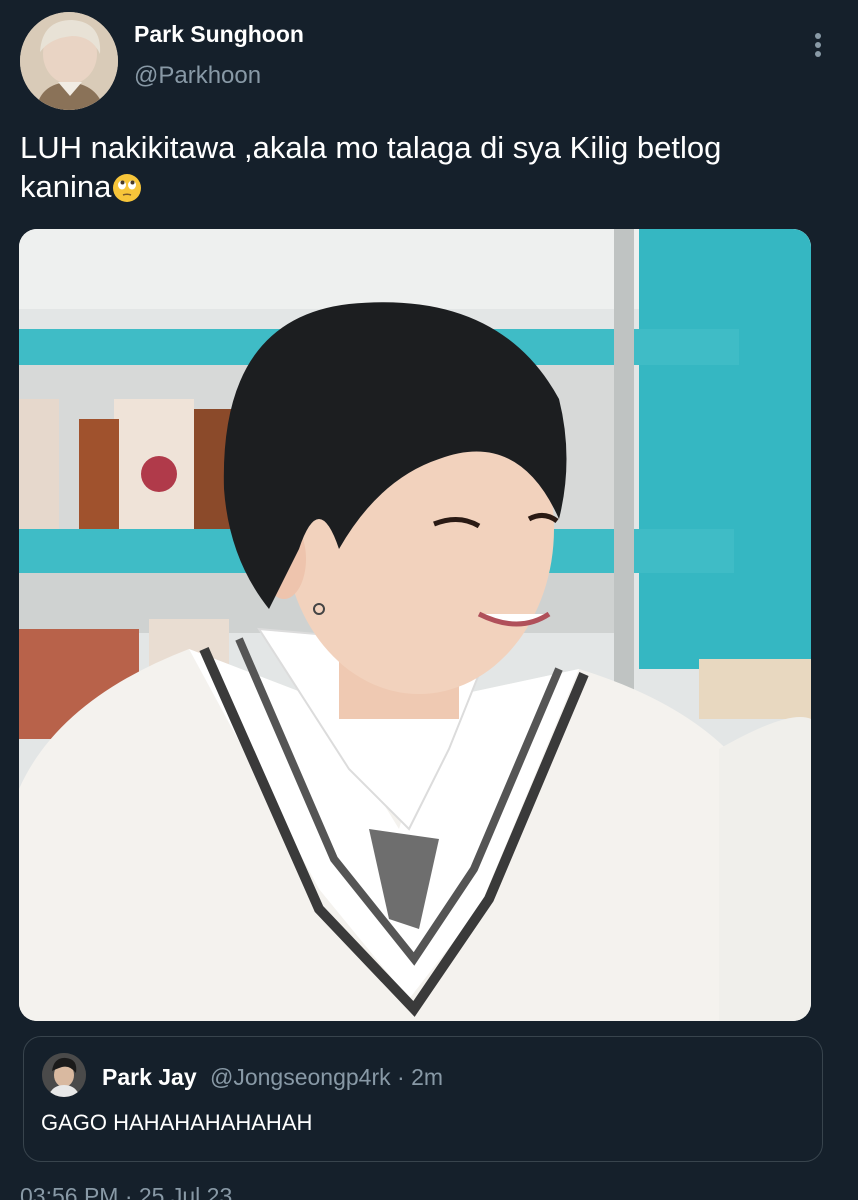 The width and height of the screenshot is (858, 1200). Describe the element at coordinates (197, 76) in the screenshot. I see `author-handle: @Parkhoon` at that location.